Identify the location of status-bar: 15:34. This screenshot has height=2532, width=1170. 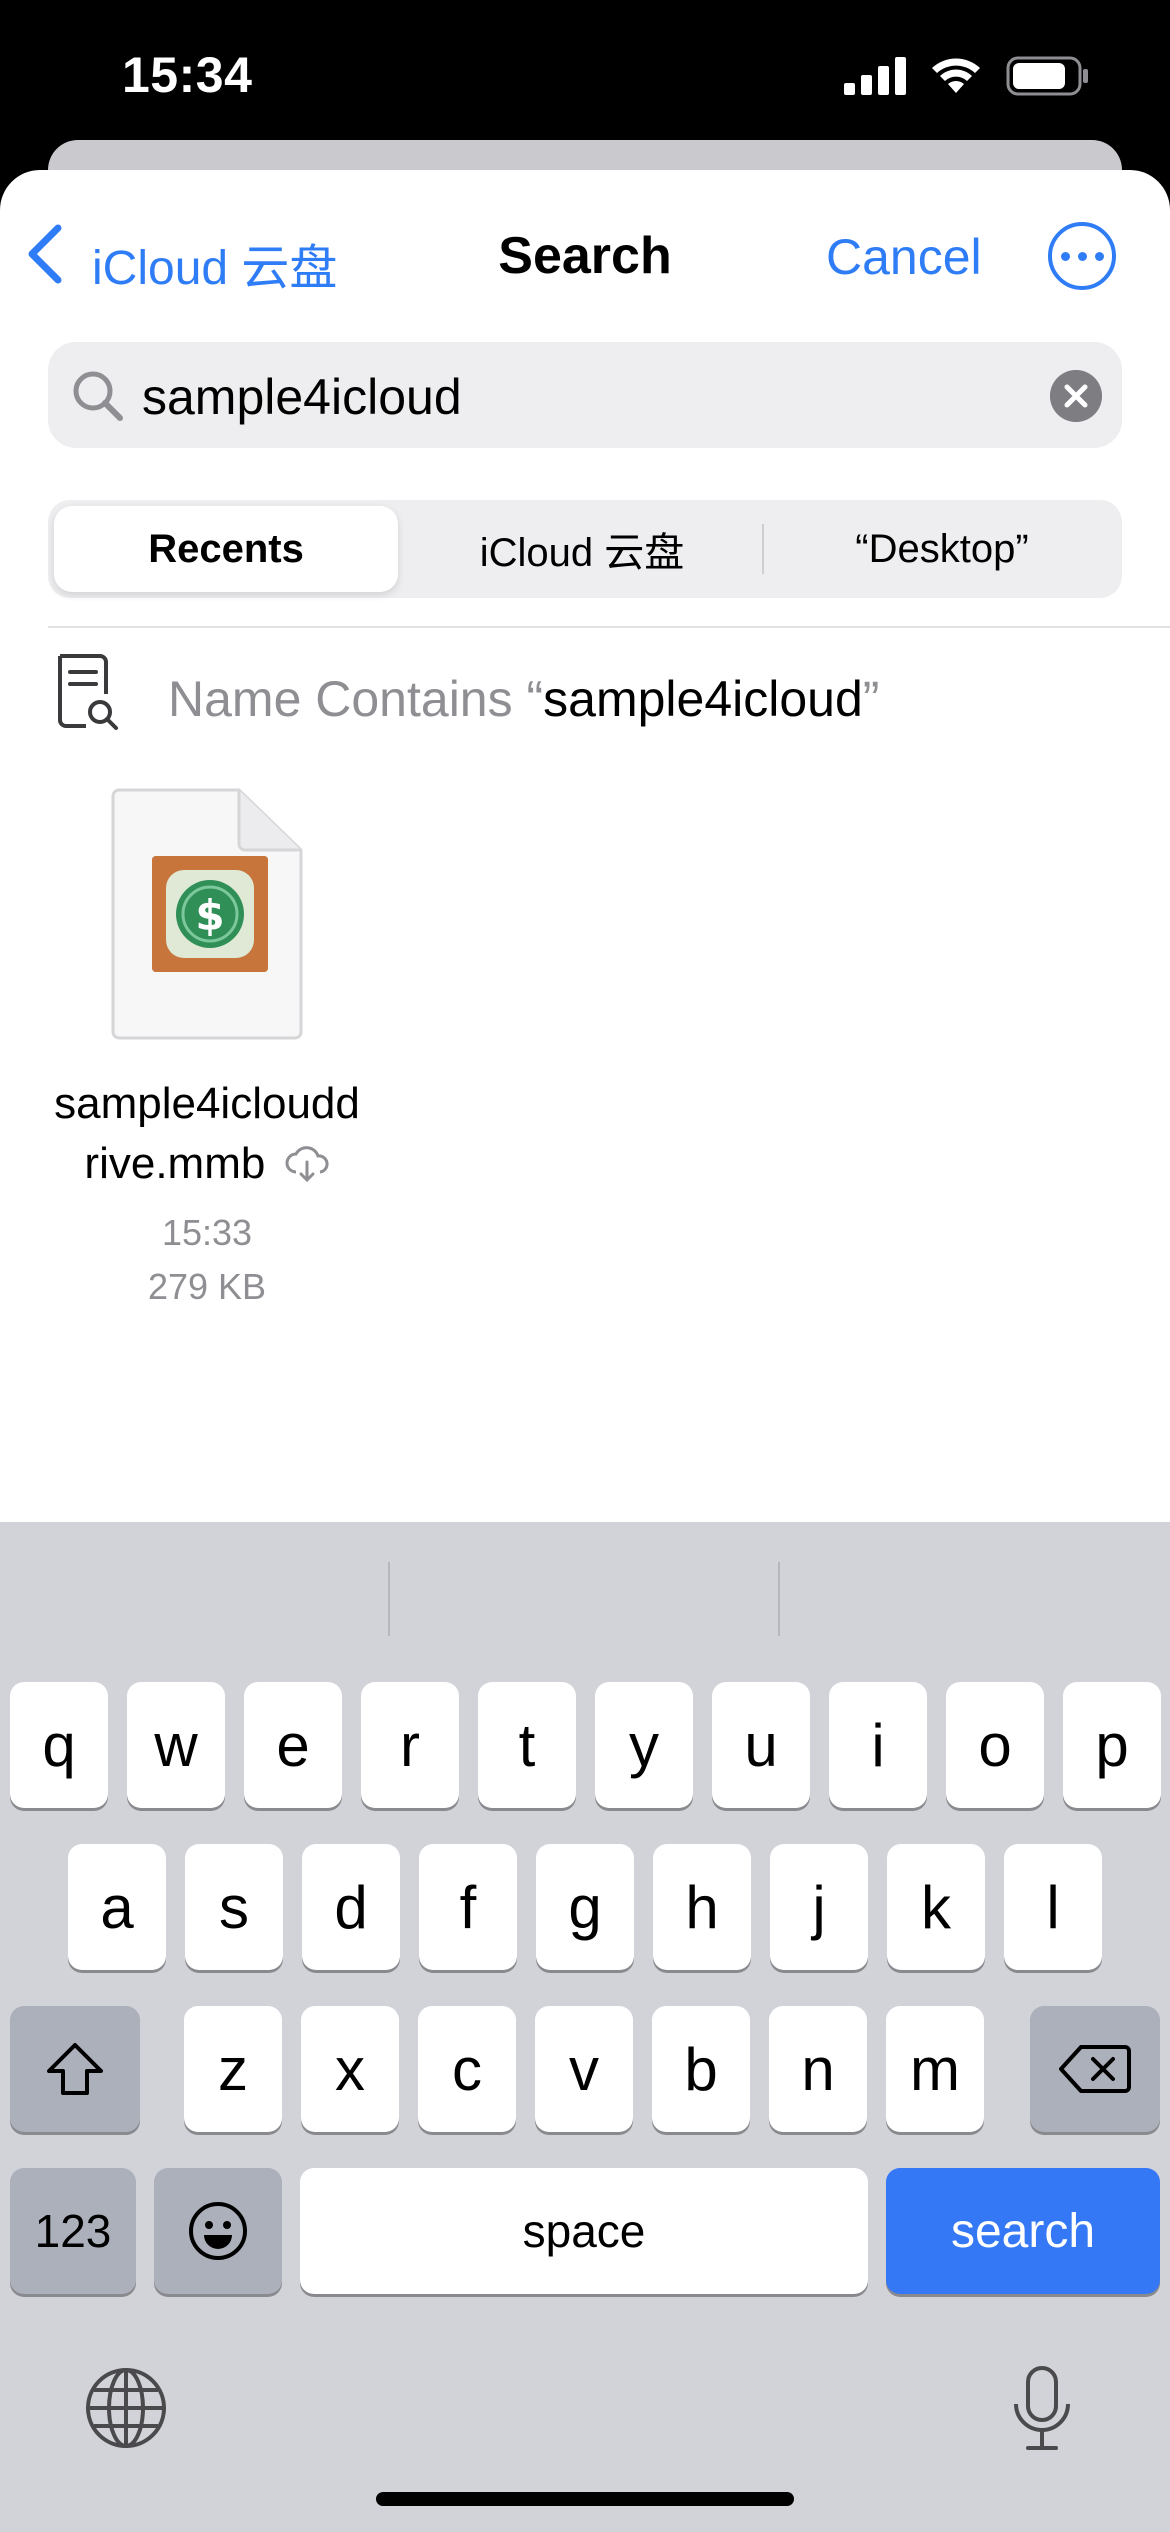
(585, 75).